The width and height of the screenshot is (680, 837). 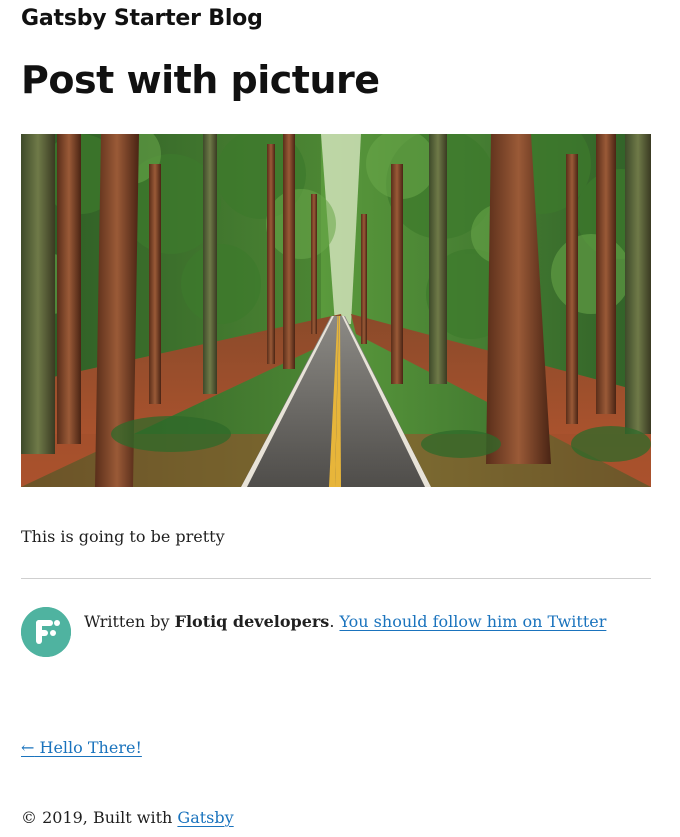 What do you see at coordinates (46, 632) in the screenshot?
I see `flotiq-logo-icon` at bounding box center [46, 632].